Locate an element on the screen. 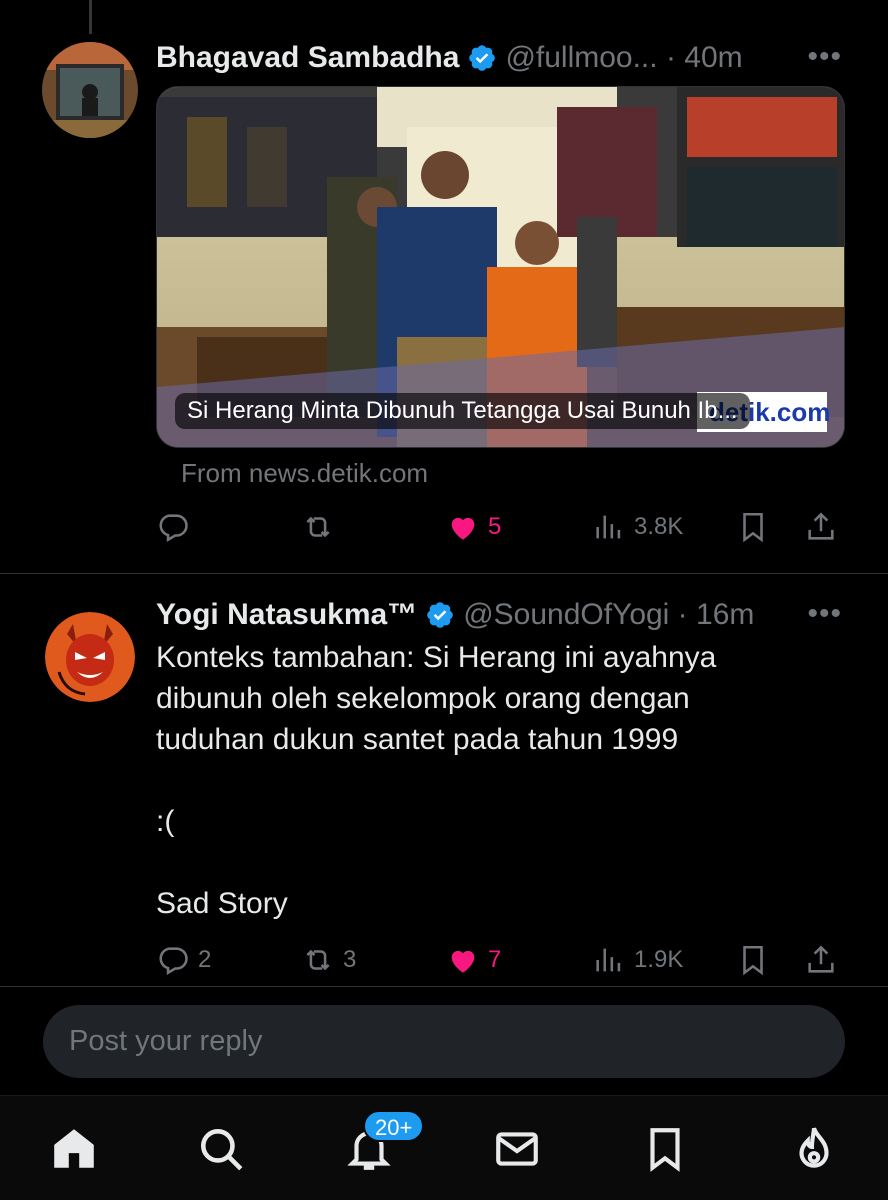 Image resolution: width=888 pixels, height=1200 pixels. views-button: 1.9K is located at coordinates (637, 960).